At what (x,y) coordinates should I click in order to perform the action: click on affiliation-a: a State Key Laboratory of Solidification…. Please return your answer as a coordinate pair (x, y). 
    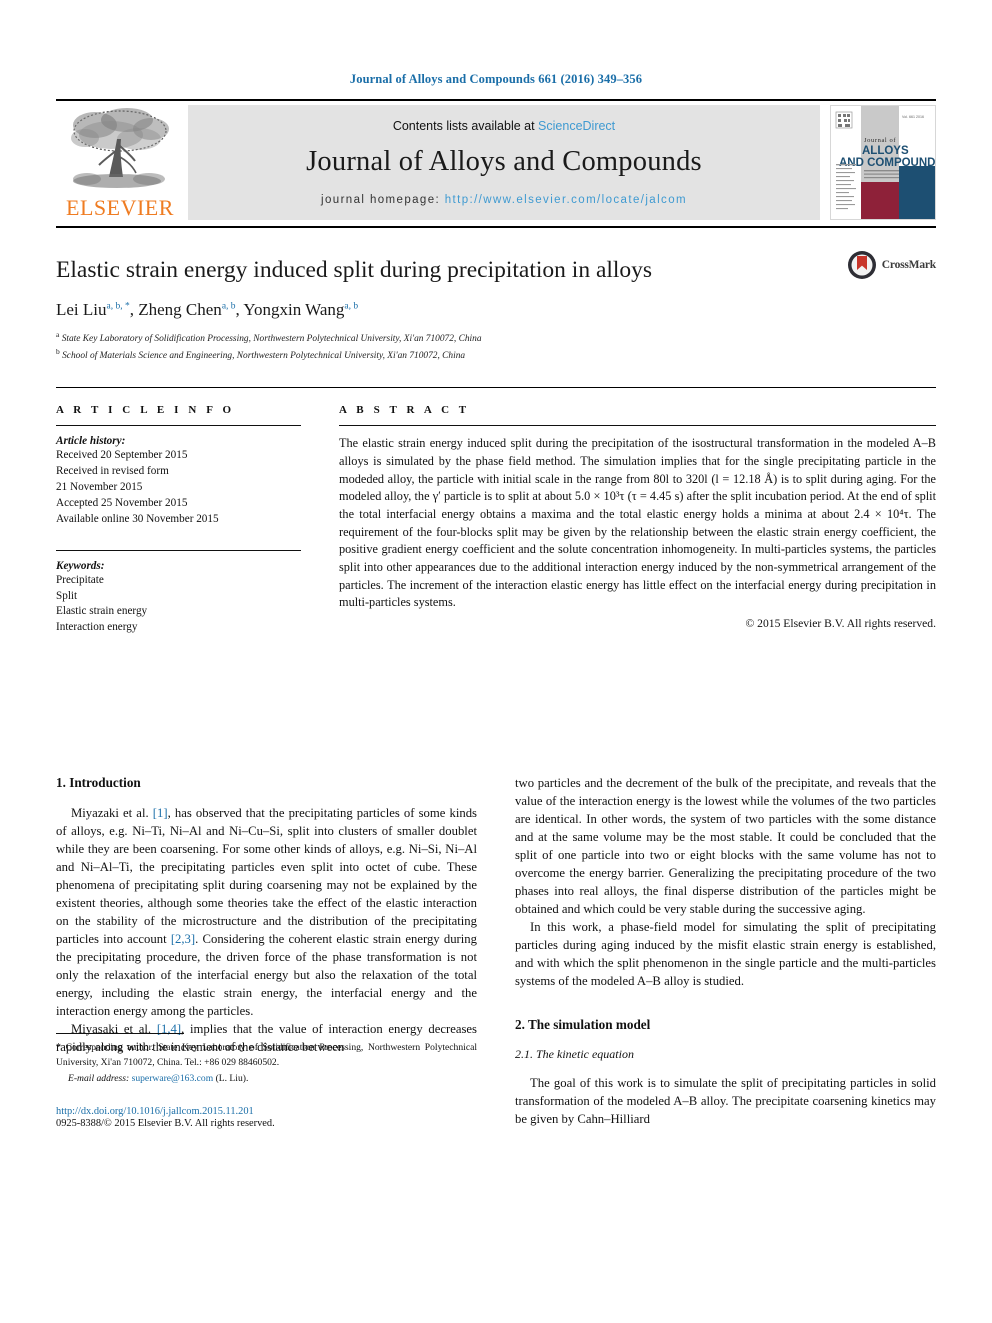
    Looking at the image, I should click on (496, 338).